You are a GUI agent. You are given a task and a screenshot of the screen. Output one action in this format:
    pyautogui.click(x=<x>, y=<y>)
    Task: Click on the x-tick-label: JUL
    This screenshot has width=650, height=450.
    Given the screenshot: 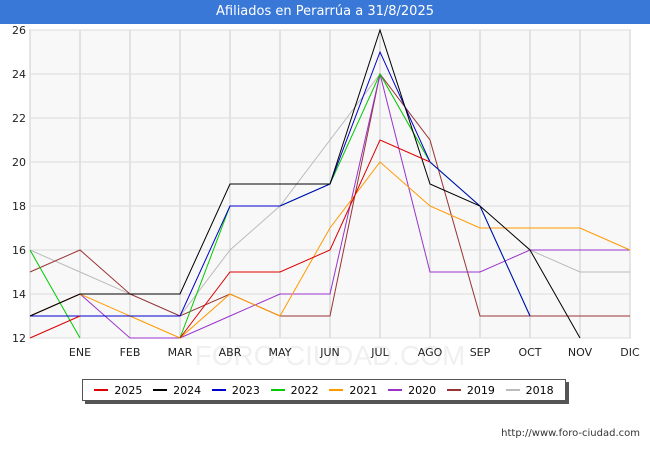 What is the action you would take?
    pyautogui.click(x=379, y=352)
    